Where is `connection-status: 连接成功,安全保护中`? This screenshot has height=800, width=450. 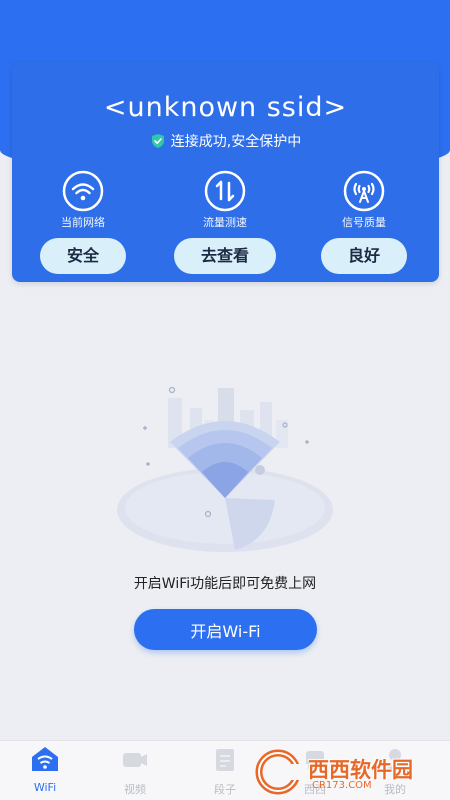
connection-status: 连接成功,安全保护中 is located at coordinates (225, 141).